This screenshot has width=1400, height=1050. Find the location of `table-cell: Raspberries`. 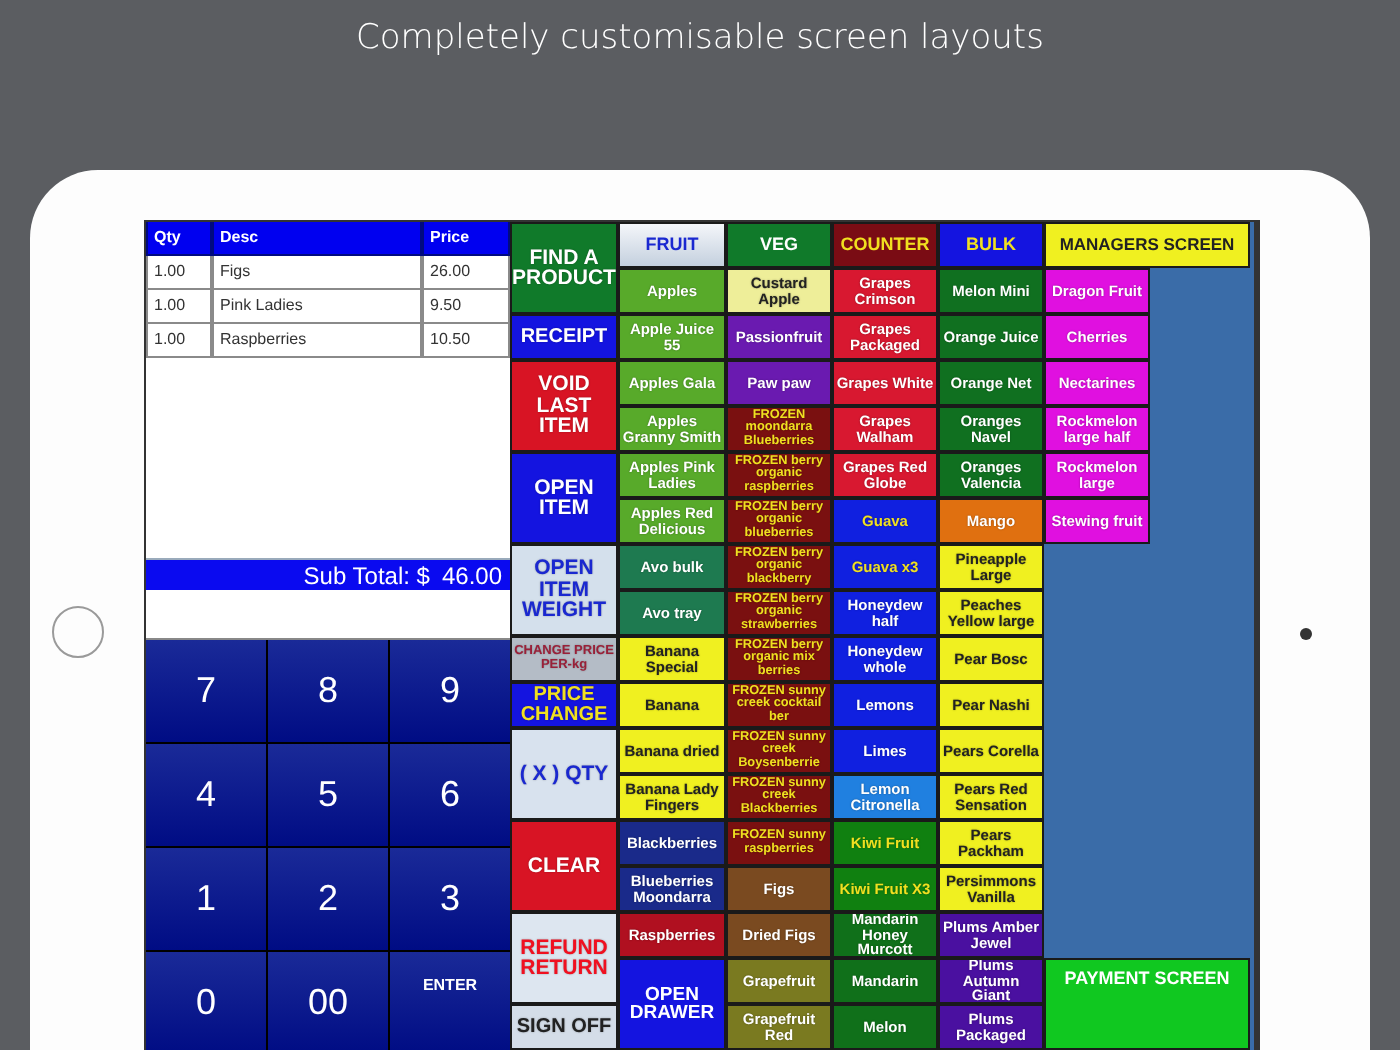

table-cell: Raspberries is located at coordinates (317, 341).